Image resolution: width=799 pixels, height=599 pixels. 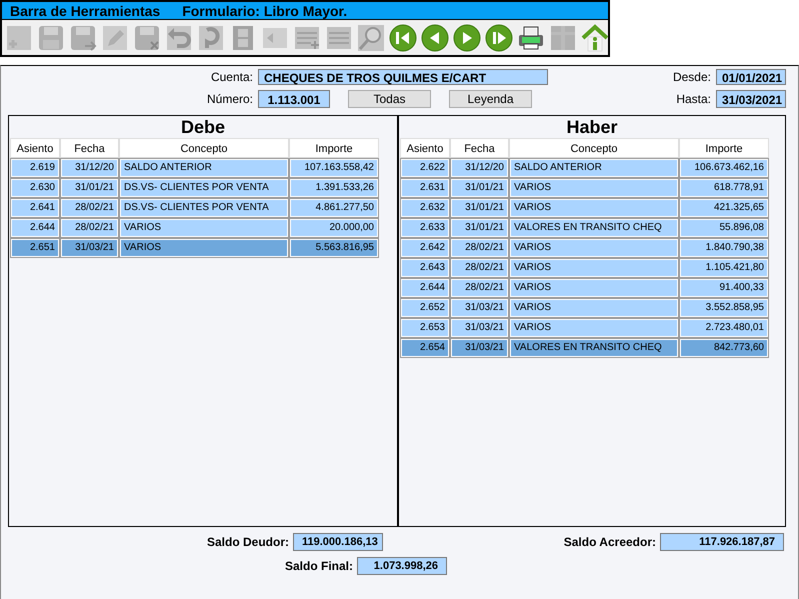 What do you see at coordinates (334, 188) in the screenshot?
I see `table-cell: 1.391.533,26` at bounding box center [334, 188].